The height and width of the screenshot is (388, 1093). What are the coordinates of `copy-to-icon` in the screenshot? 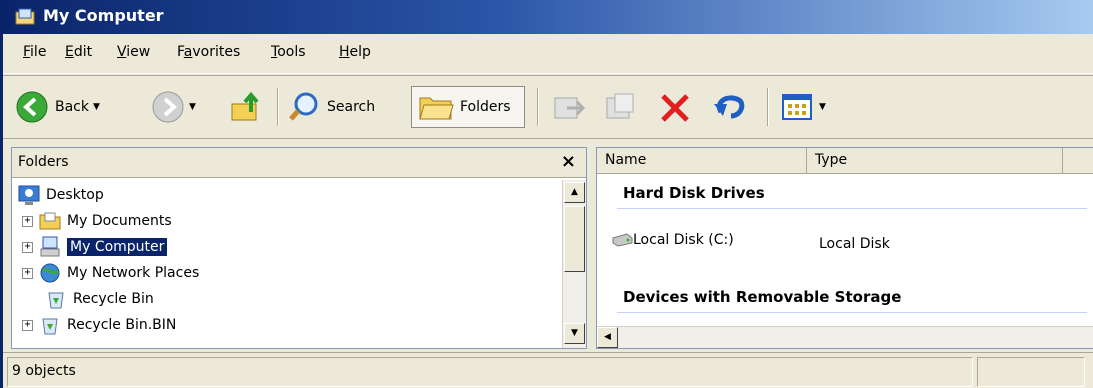 It's located at (620, 106).